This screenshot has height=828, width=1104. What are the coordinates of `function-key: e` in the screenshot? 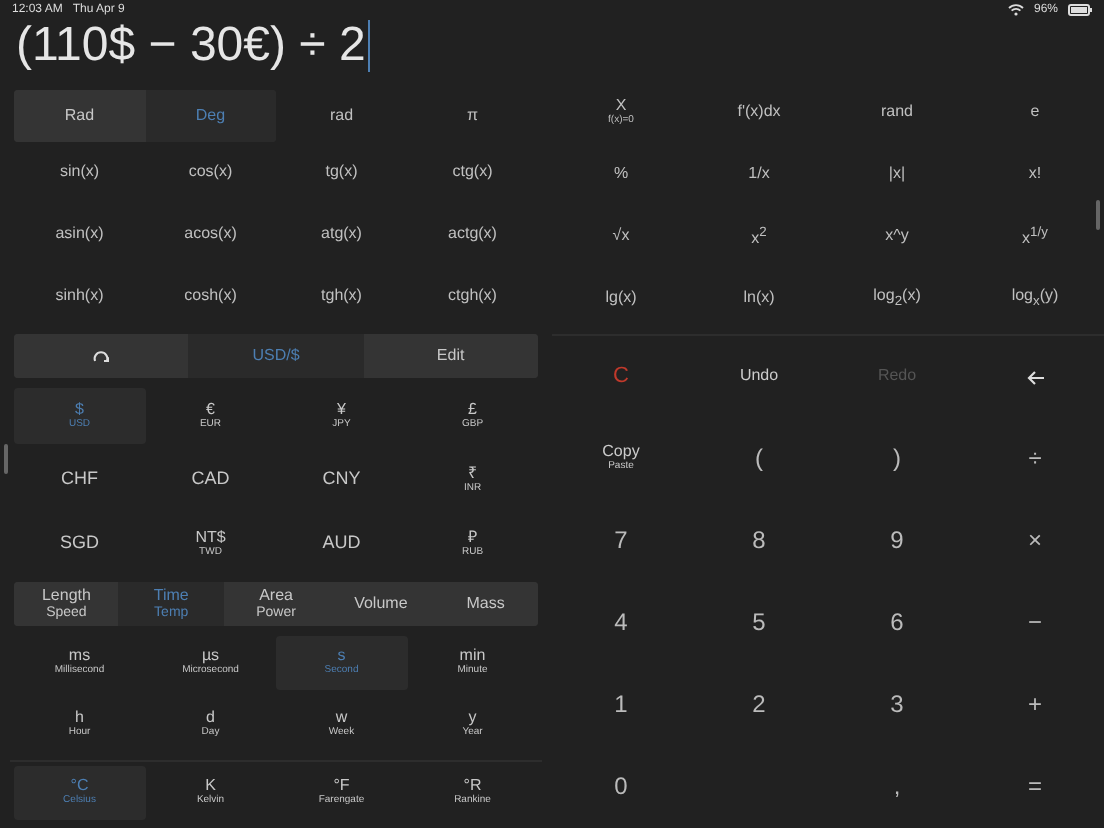 It's located at (1035, 113).